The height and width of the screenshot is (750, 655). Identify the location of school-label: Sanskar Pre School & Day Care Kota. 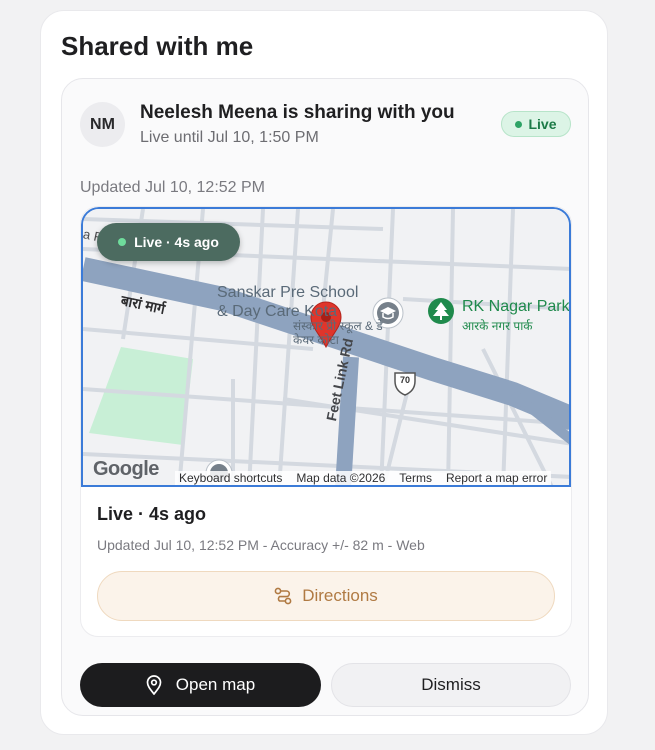
(287, 302).